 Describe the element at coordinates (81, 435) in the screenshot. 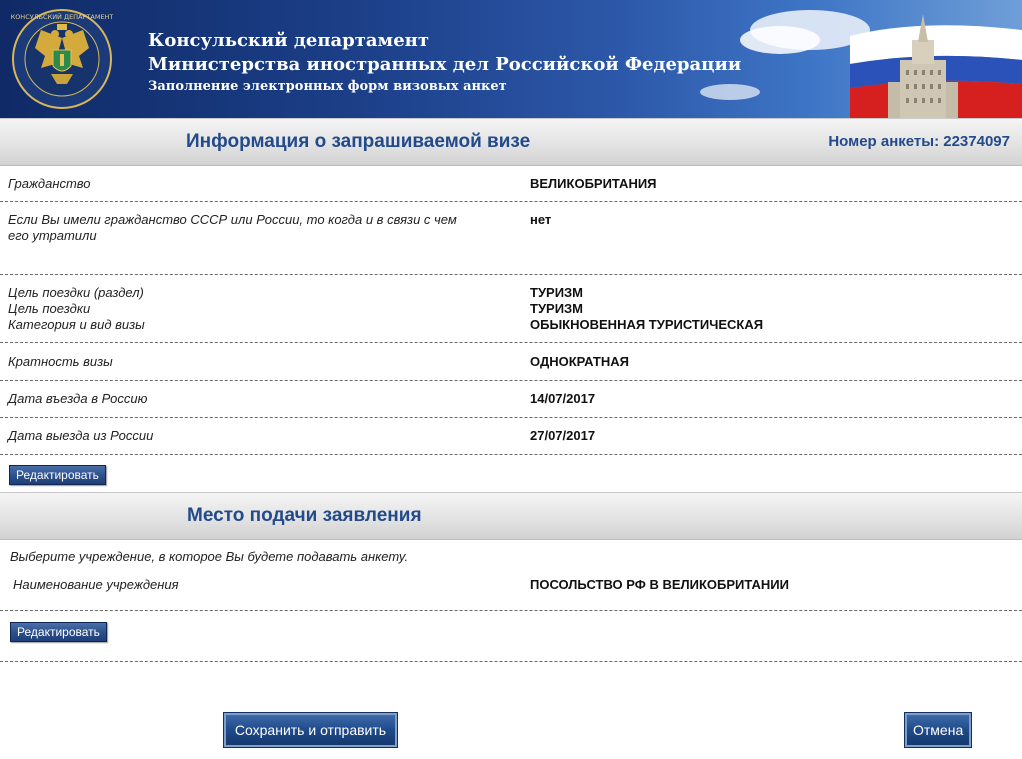

I see `exit-date-label: Дата выезда из России` at that location.